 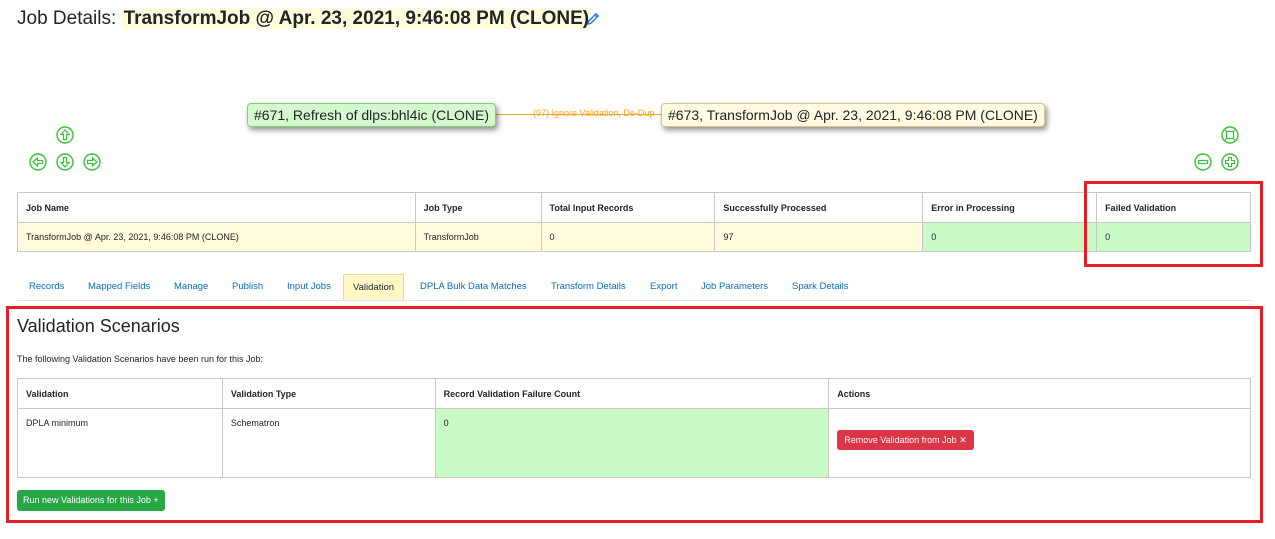 What do you see at coordinates (734, 286) in the screenshot?
I see `tab-job-parameters: Job Parameters` at bounding box center [734, 286].